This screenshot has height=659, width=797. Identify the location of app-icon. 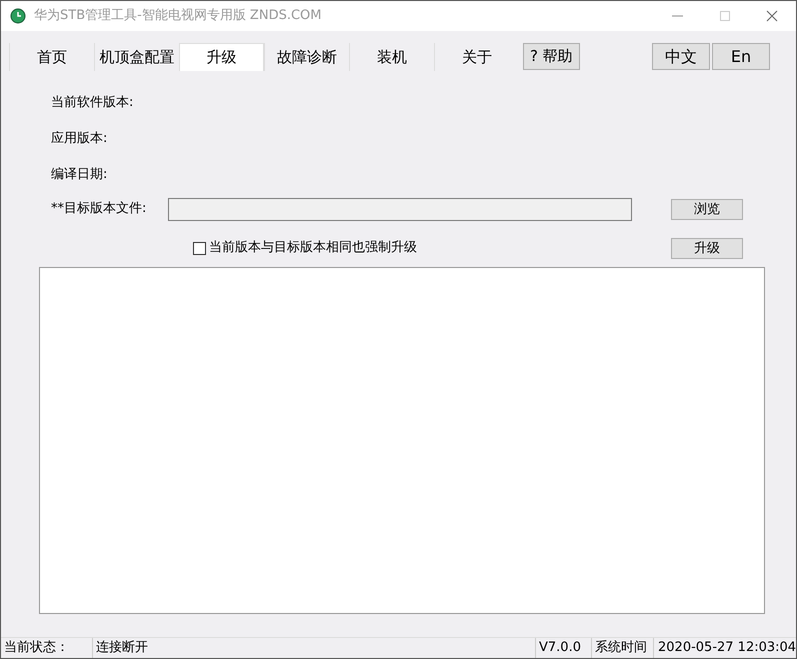
(18, 16).